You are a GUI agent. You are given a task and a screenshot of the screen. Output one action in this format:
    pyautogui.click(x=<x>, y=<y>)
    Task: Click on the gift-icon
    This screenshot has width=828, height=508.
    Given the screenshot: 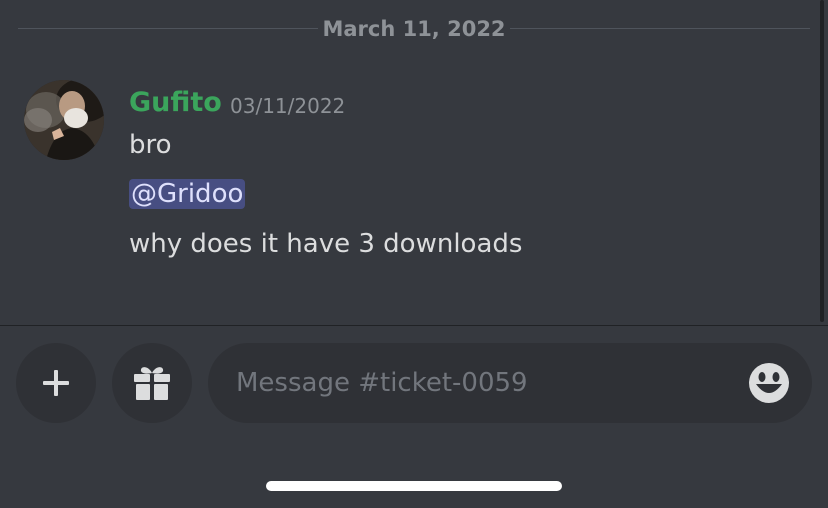 What is the action you would take?
    pyautogui.click(x=152, y=383)
    